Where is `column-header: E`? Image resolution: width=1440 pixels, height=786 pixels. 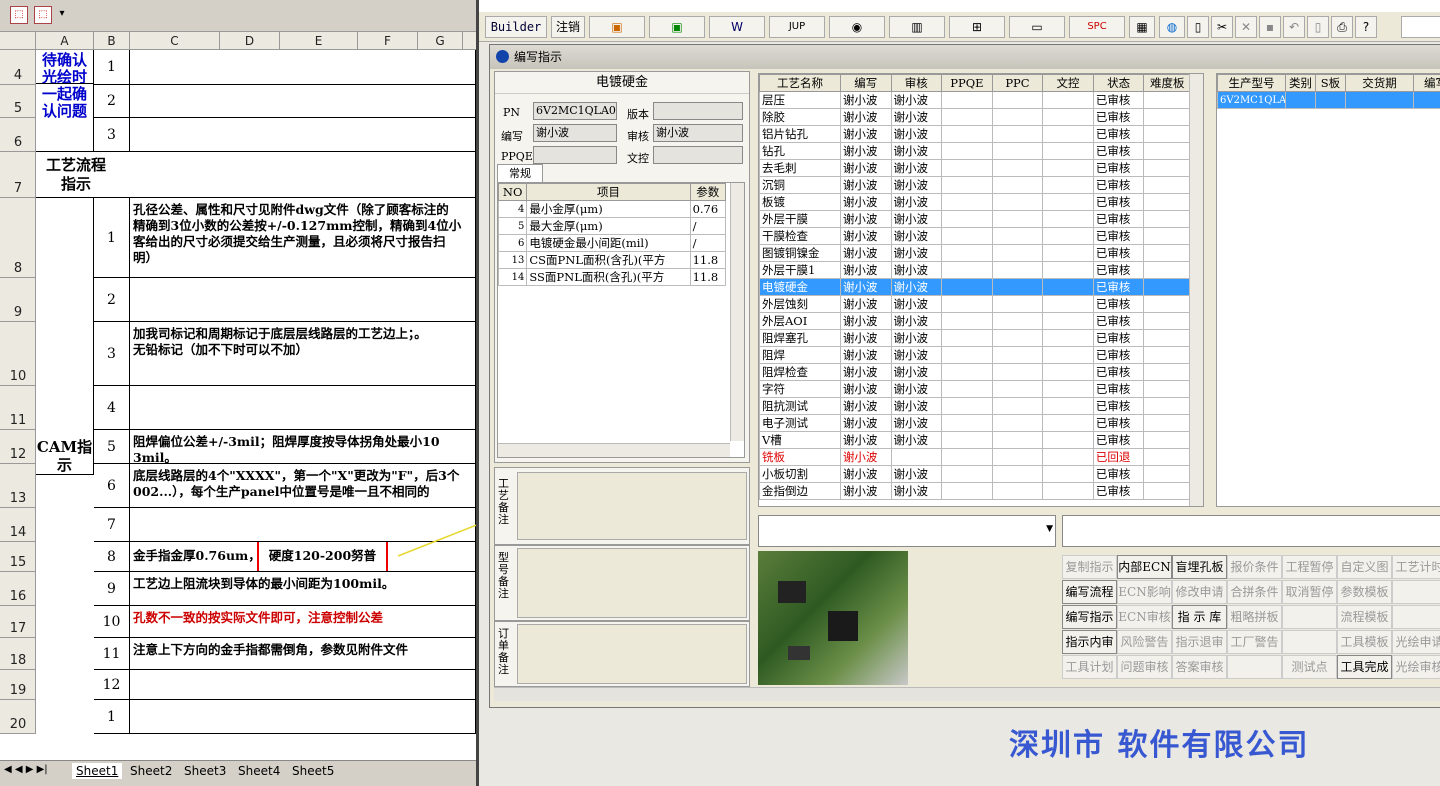
column-header: E is located at coordinates (319, 41).